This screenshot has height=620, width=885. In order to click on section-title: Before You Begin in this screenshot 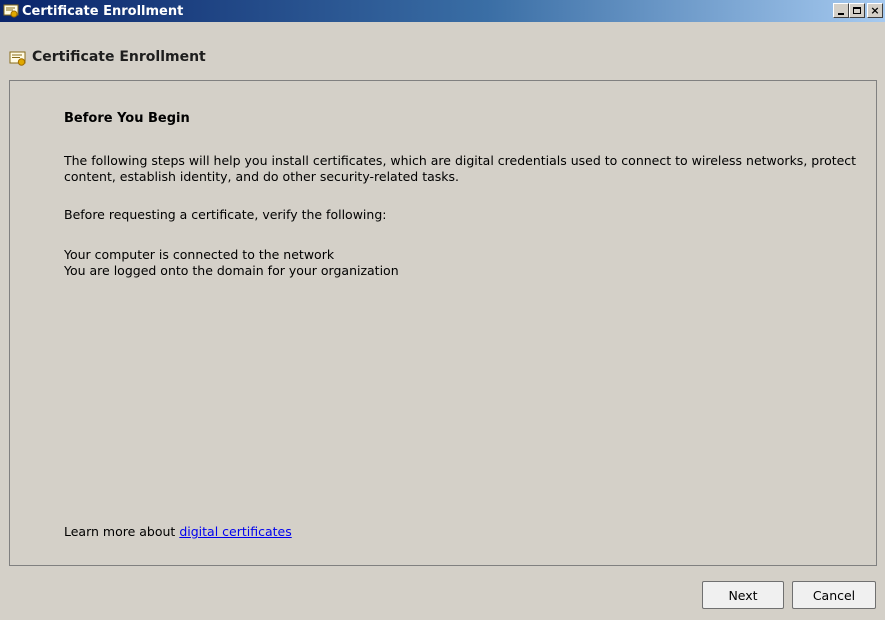, I will do `click(127, 118)`.